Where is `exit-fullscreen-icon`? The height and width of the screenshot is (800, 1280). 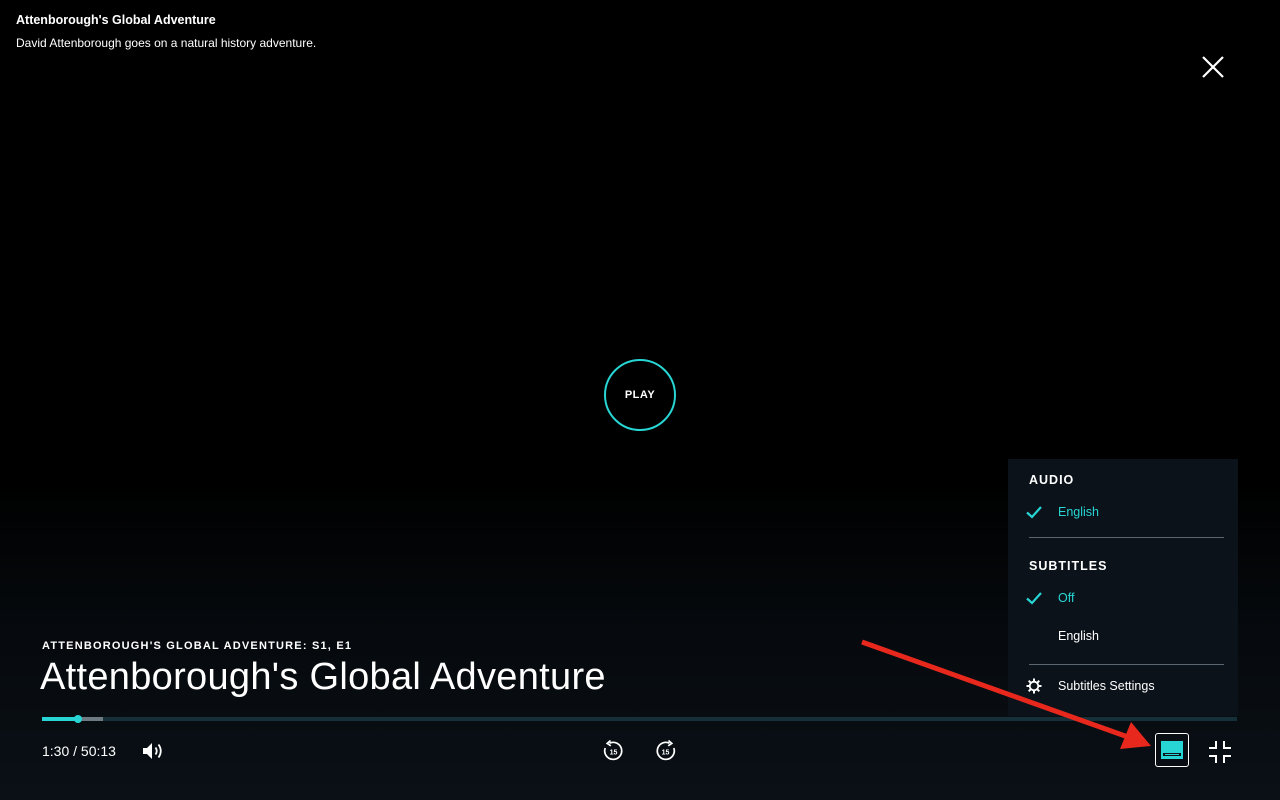
exit-fullscreen-icon is located at coordinates (1220, 752).